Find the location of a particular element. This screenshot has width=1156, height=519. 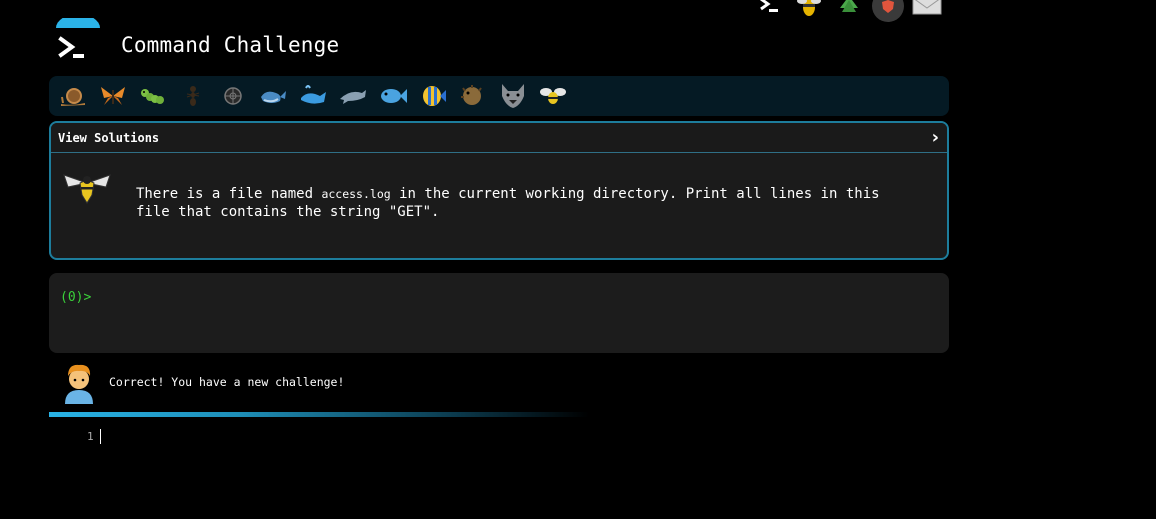

butterfly-icon is located at coordinates (113, 96).